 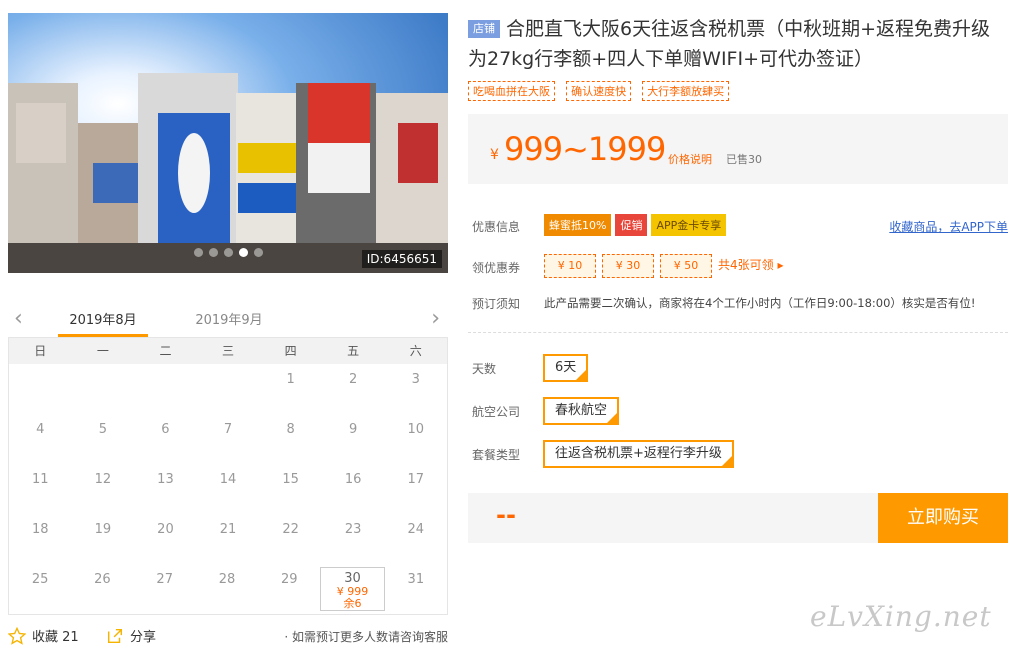 I want to click on day-remaining: 余6, so click(x=352, y=603).